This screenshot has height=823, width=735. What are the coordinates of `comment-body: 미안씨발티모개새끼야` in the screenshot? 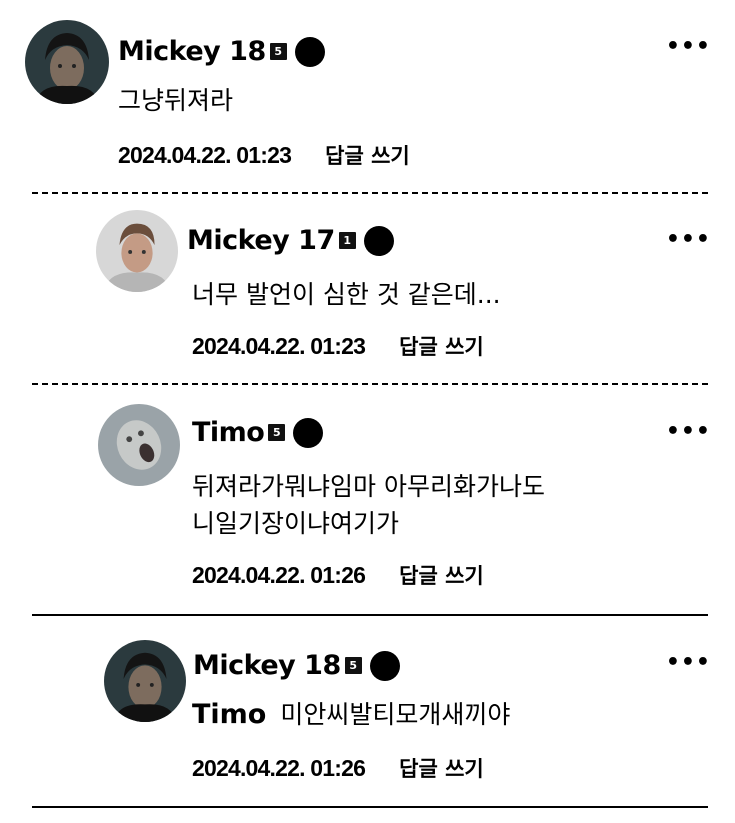 It's located at (395, 714).